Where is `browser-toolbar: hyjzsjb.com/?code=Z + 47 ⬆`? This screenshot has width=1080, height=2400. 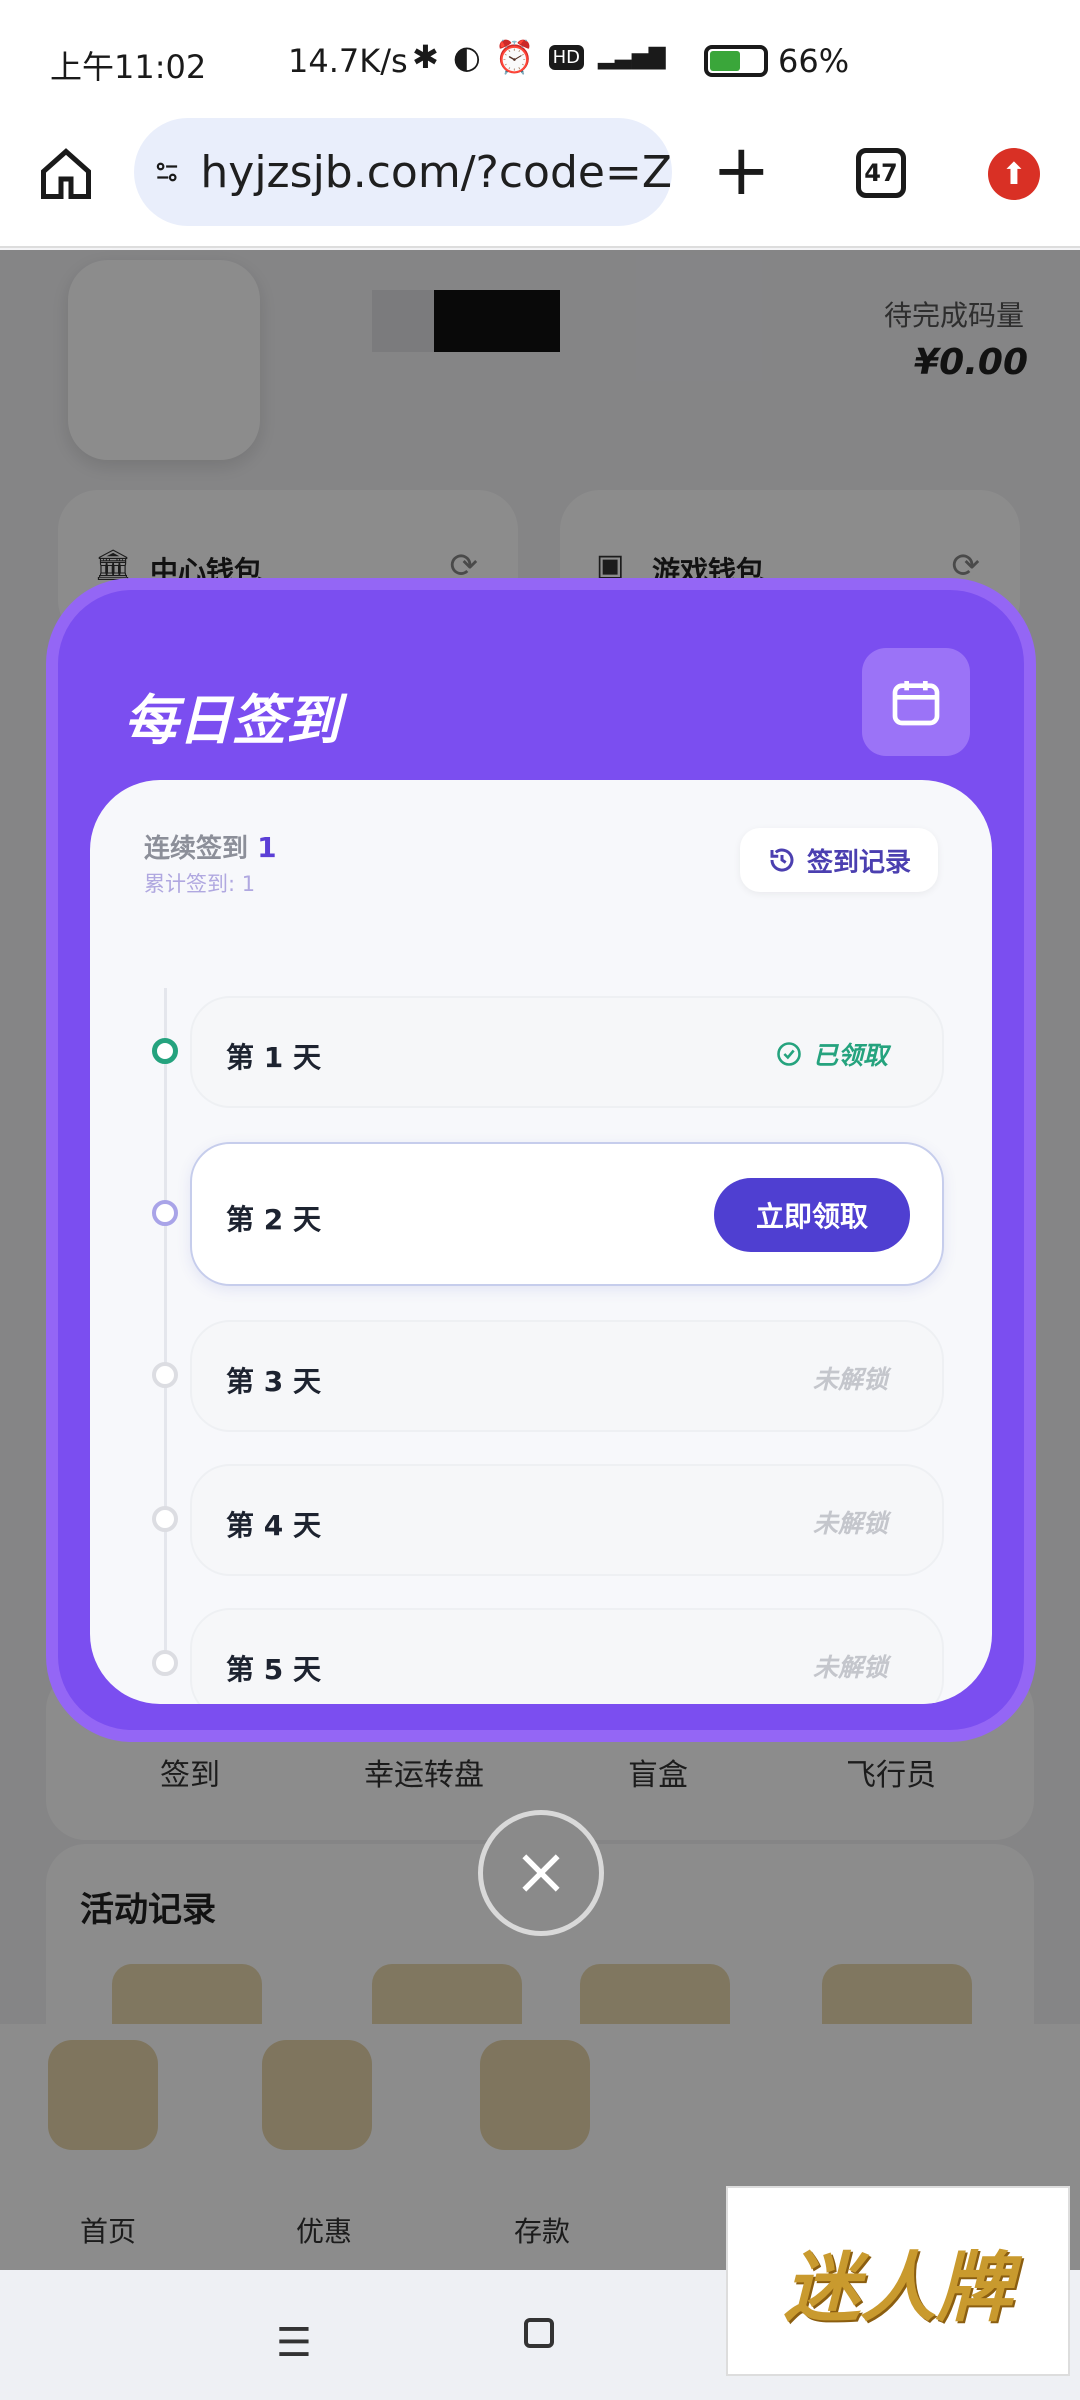
browser-toolbar: hyjzsjb.com/?code=Z + 47 ⬆ is located at coordinates (540, 183).